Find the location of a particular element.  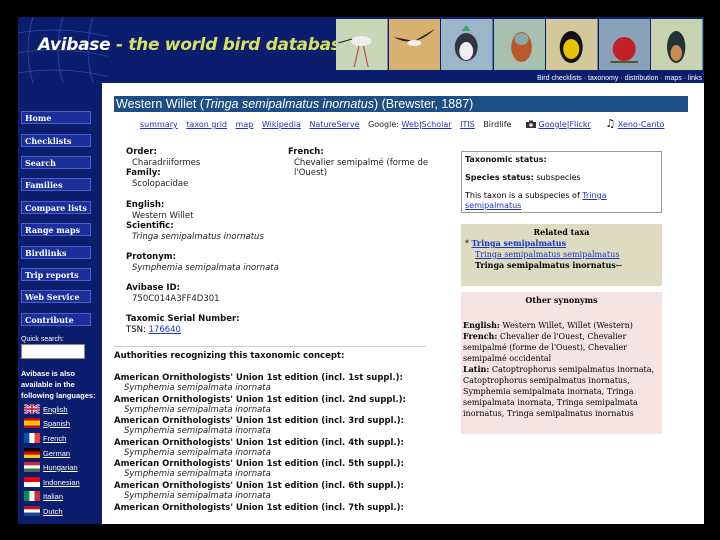

divider is located at coordinates (270, 346).